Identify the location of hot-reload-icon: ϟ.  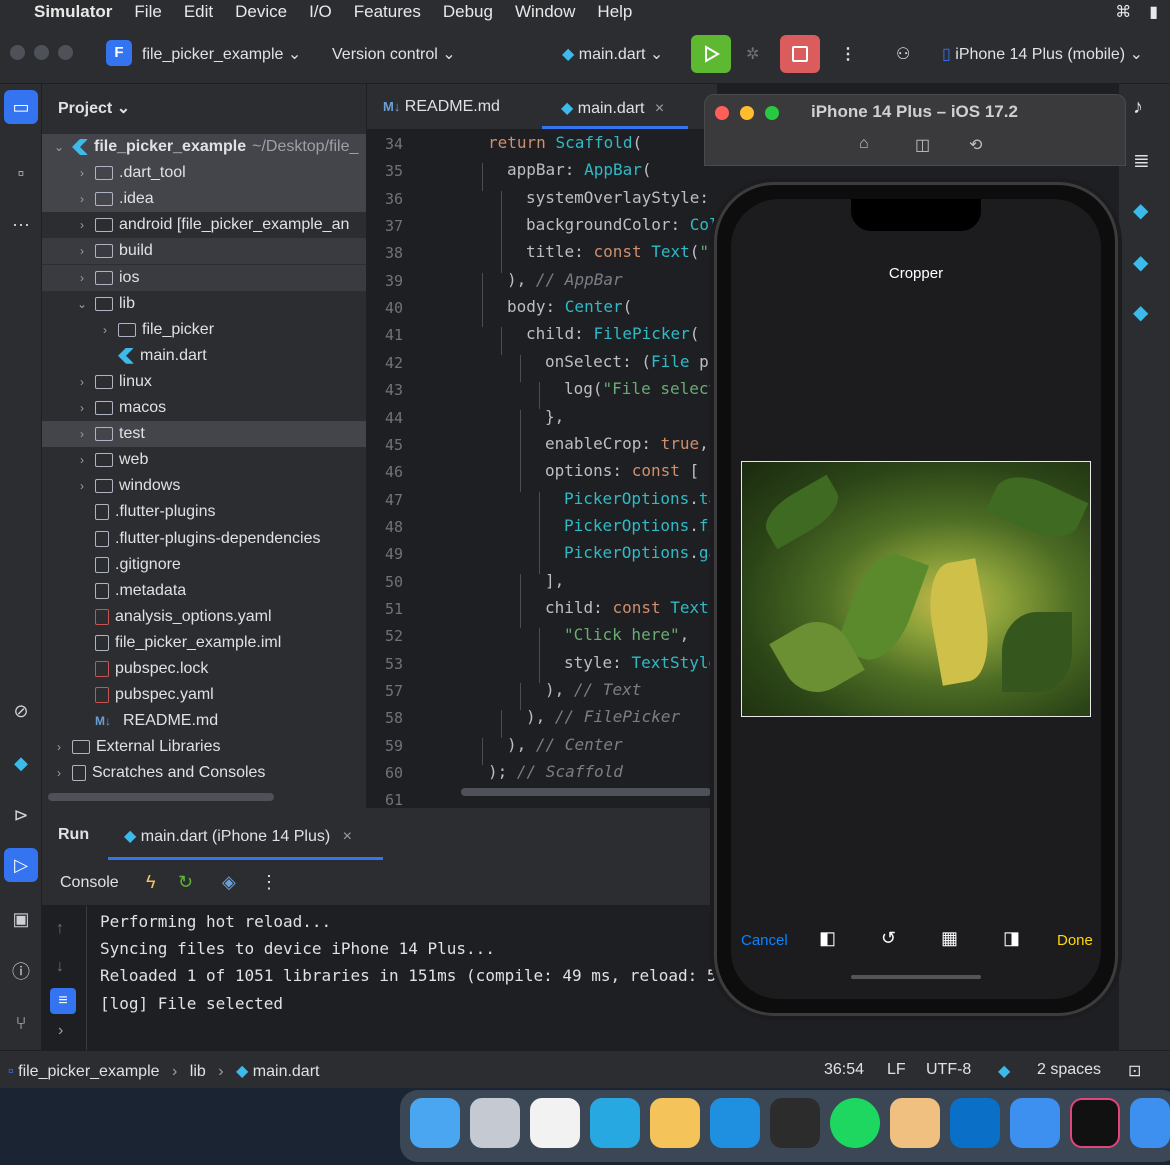
(151, 882).